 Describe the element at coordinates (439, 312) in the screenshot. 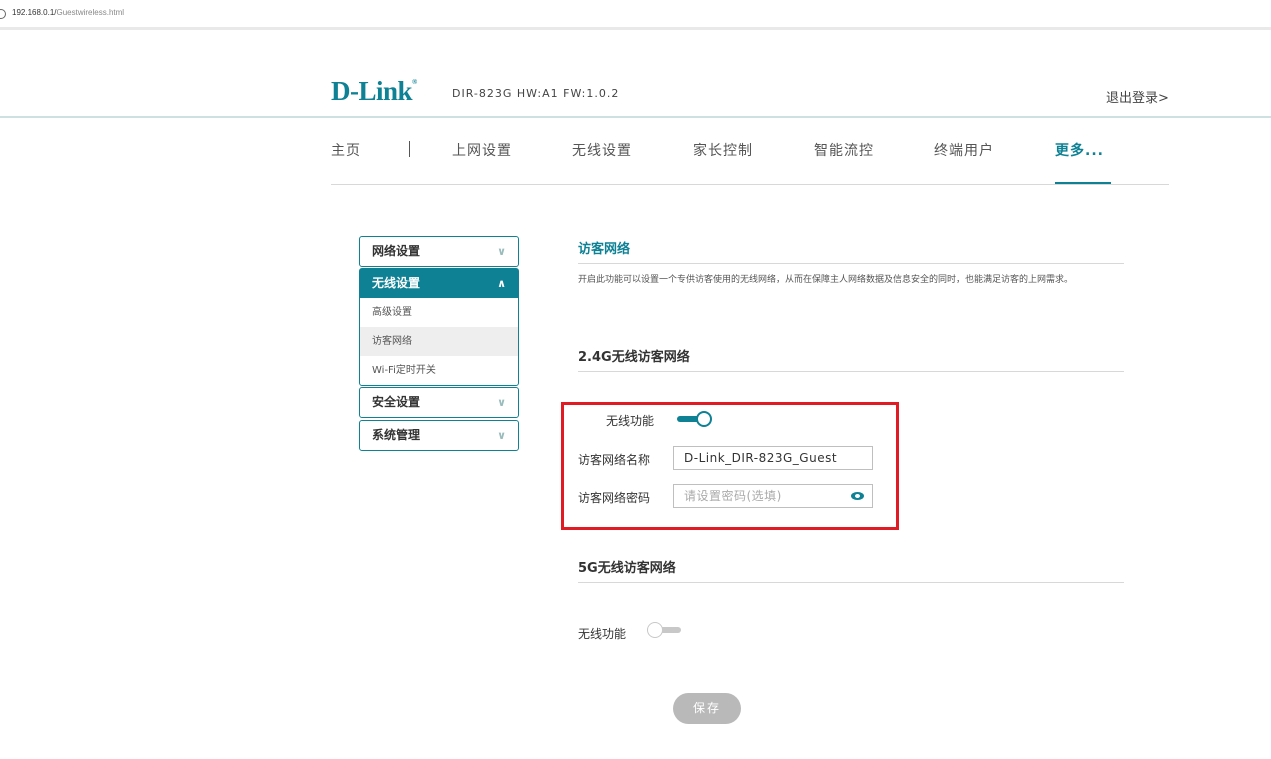

I see `sidebar-subitem-advanced: 高级设置` at that location.